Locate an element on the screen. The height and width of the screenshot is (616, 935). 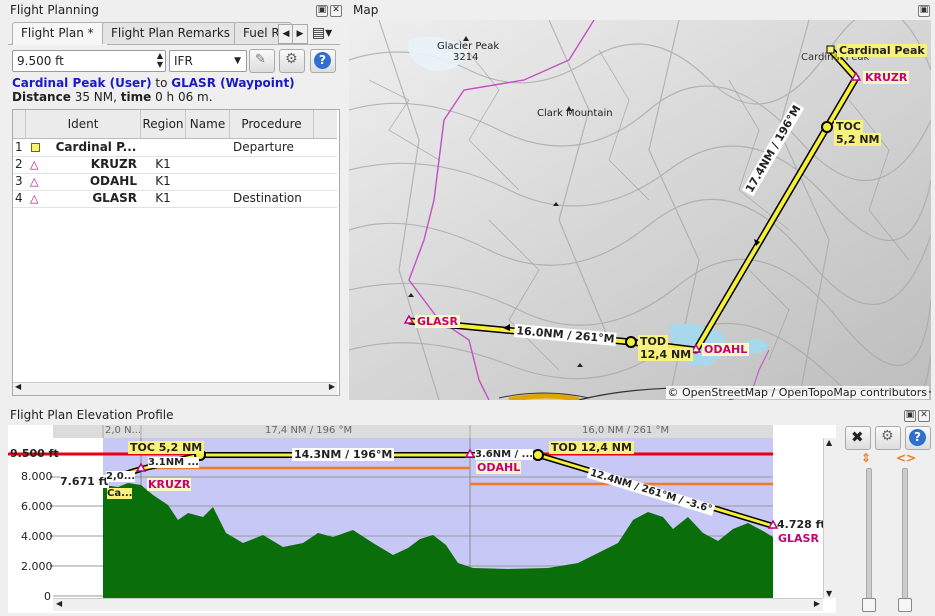
leg-label-cruise: 14.3NM / 196°M is located at coordinates (343, 454).